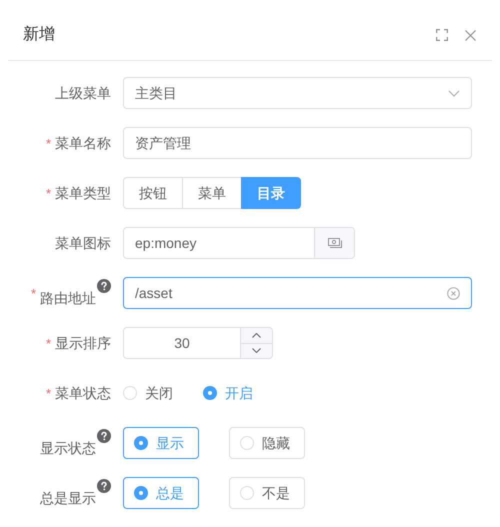 This screenshot has width=500, height=527. What do you see at coordinates (453, 293) in the screenshot?
I see `clear-icon` at bounding box center [453, 293].